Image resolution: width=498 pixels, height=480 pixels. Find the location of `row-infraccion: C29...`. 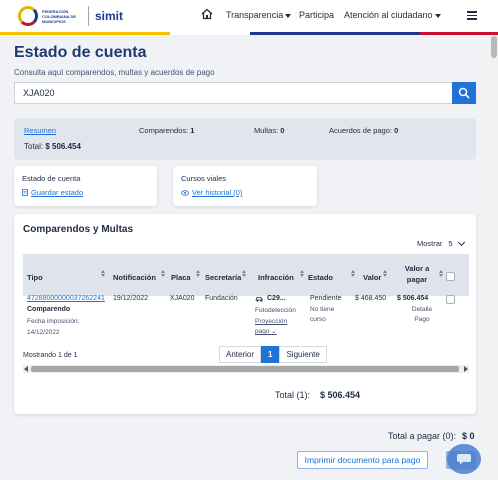

row-infraccion: C29... is located at coordinates (270, 299).